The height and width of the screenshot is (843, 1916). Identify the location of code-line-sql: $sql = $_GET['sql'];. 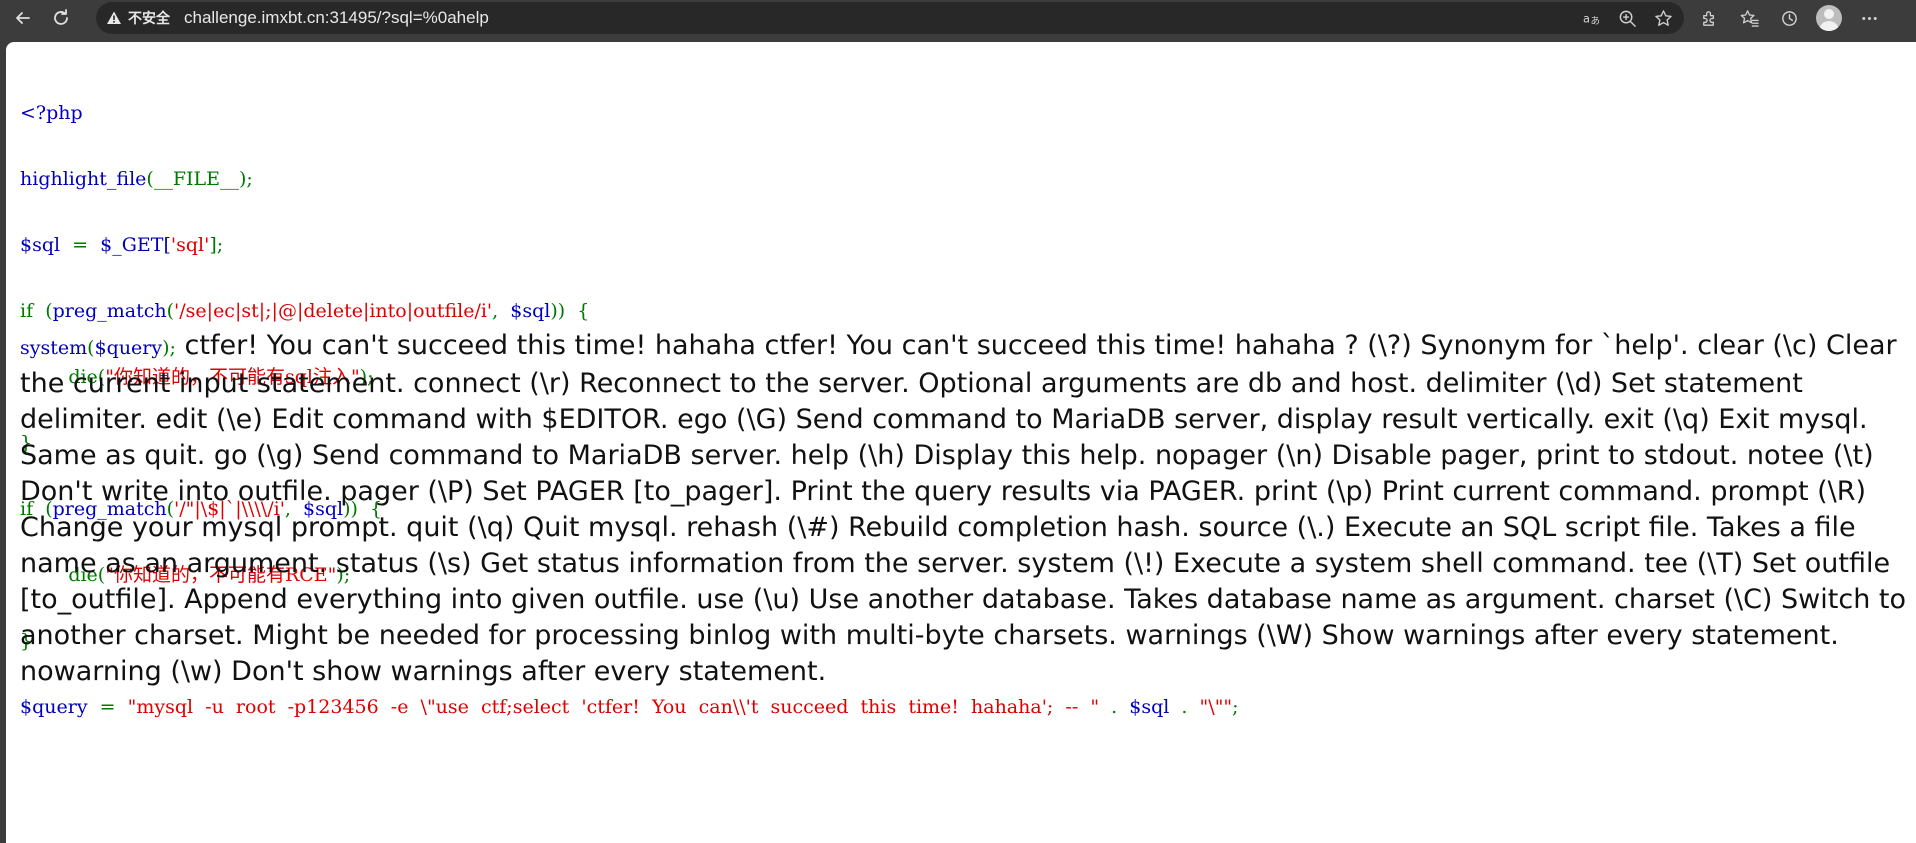
(629, 245).